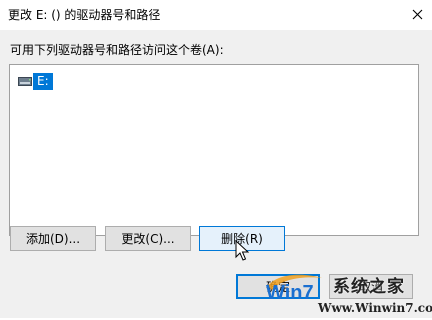 This screenshot has width=432, height=320. Describe the element at coordinates (117, 50) in the screenshot. I see `list-prompt-label: 可用下列驱动器号和路径访问这个卷(A):` at that location.